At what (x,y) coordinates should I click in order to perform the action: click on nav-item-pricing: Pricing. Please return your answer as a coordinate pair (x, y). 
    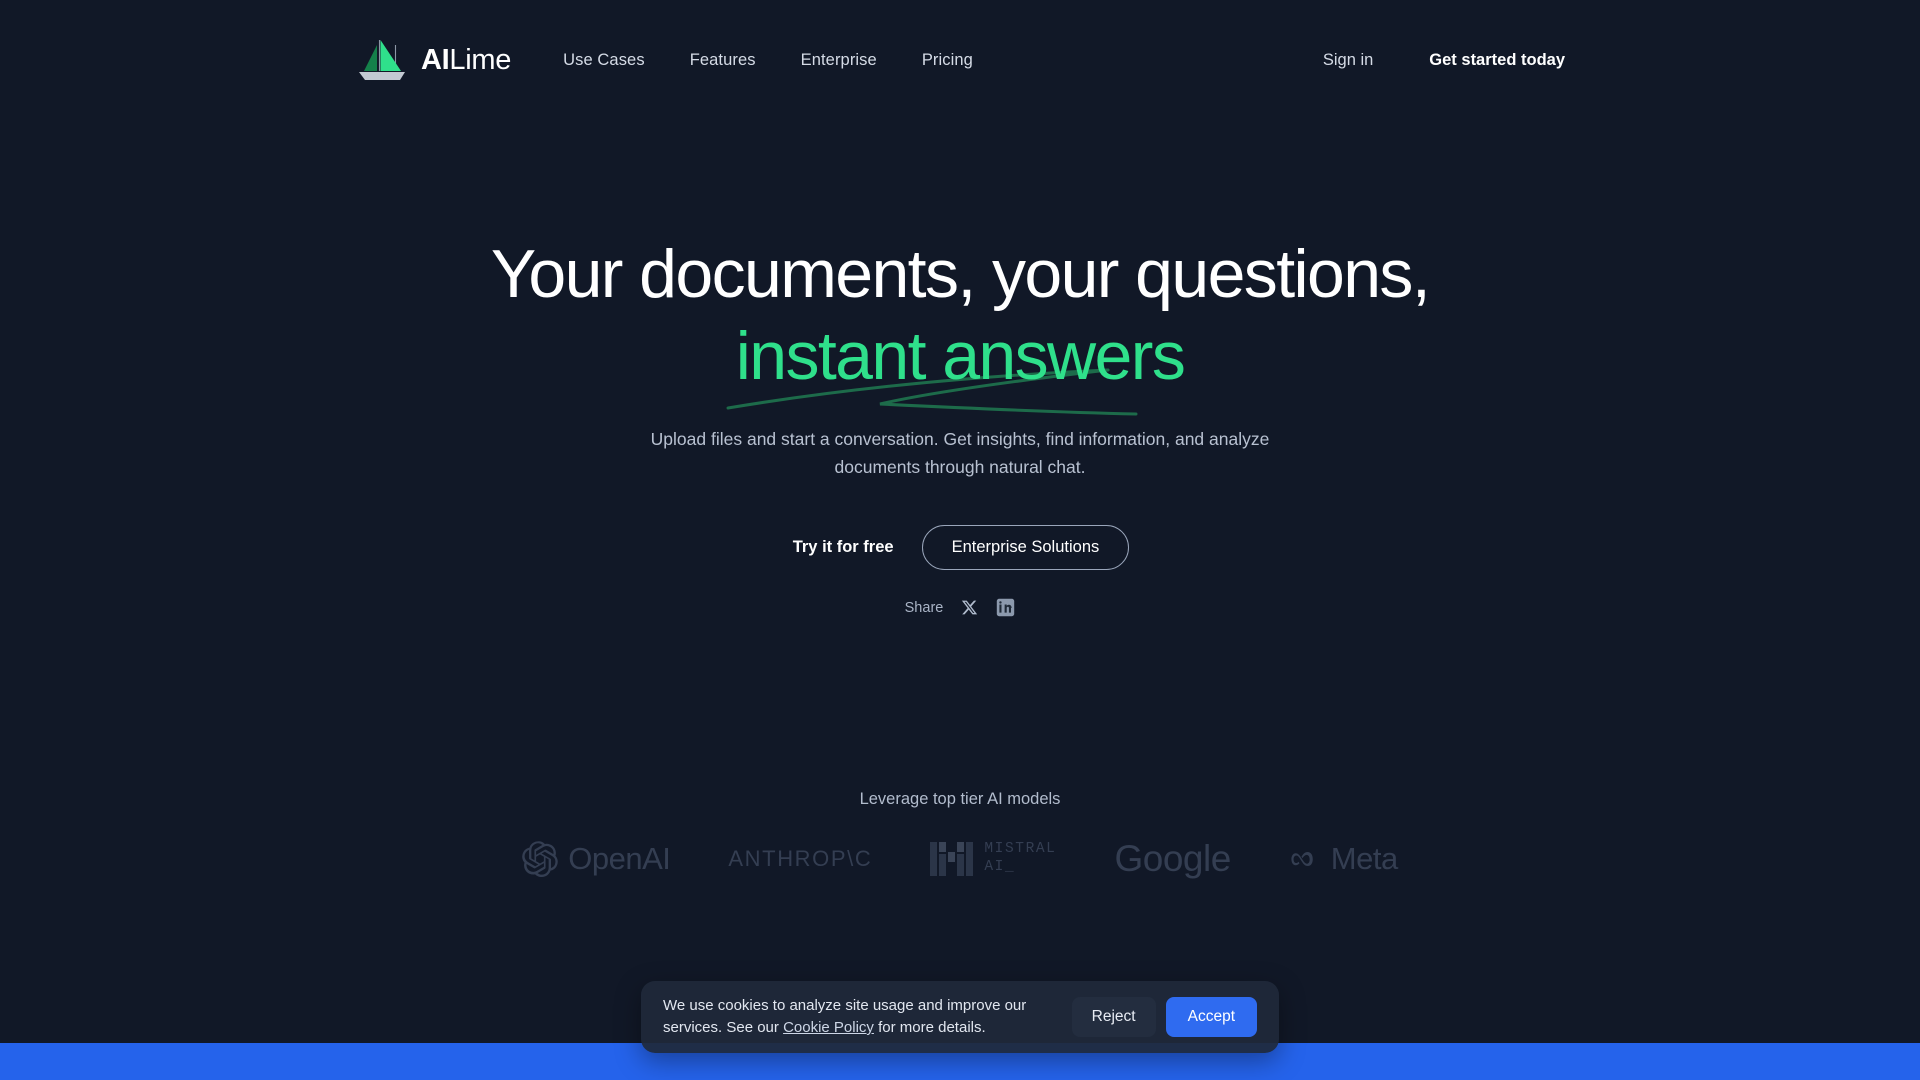
    Looking at the image, I should click on (947, 60).